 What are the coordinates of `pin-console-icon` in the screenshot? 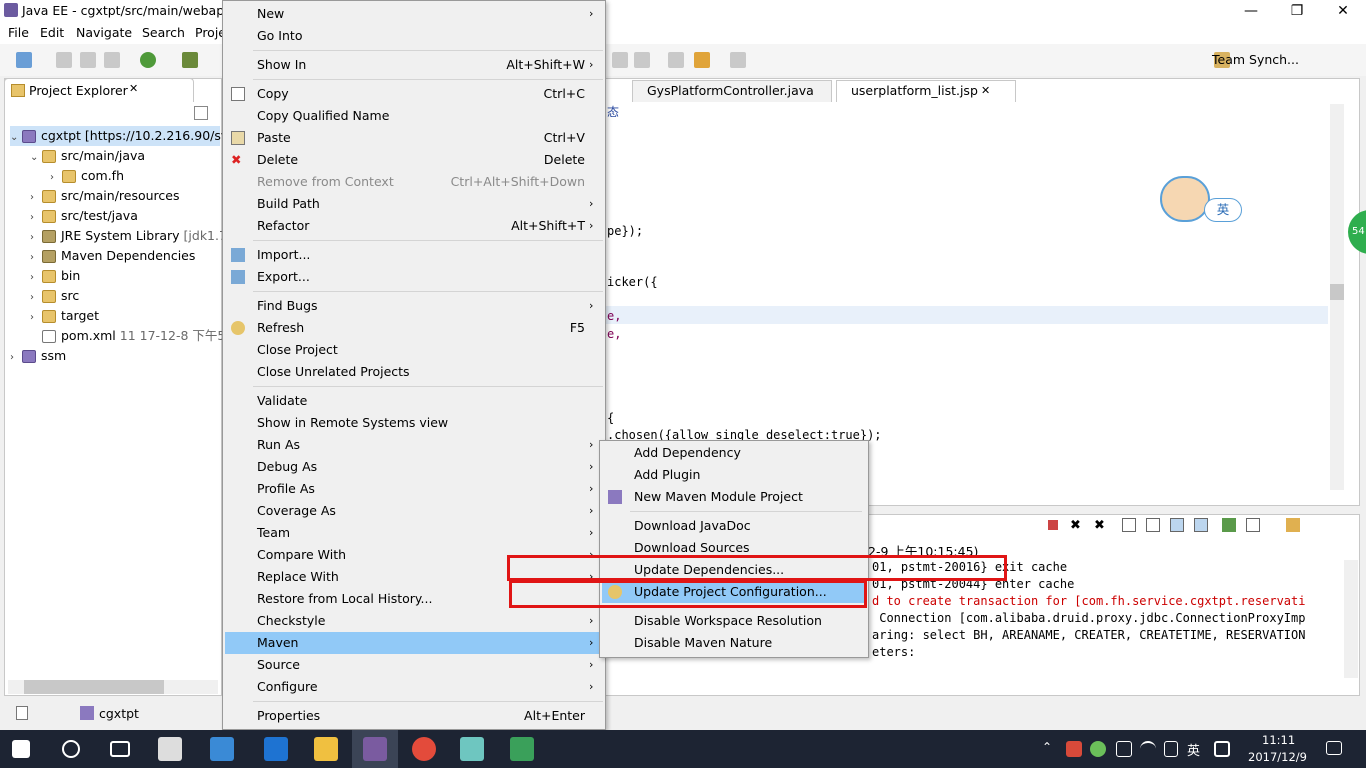 It's located at (1229, 525).